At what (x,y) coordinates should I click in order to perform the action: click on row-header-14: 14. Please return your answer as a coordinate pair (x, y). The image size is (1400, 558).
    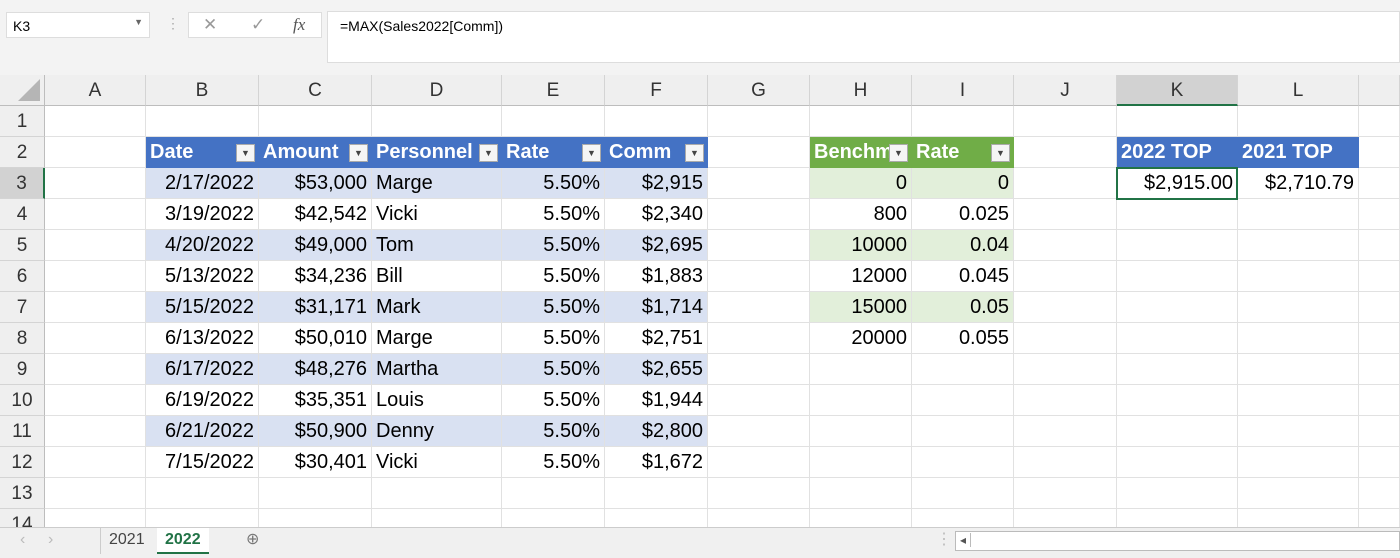
    Looking at the image, I should click on (22, 518).